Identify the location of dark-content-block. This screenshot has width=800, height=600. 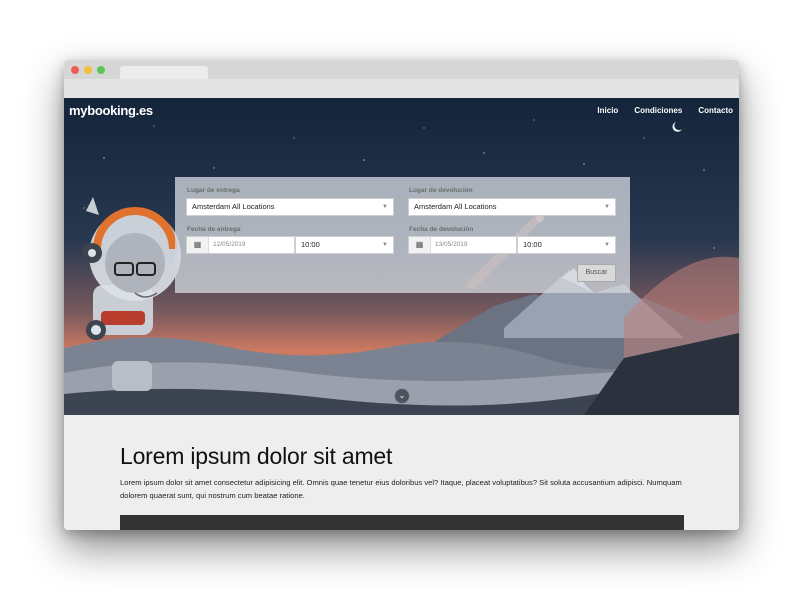
(402, 522).